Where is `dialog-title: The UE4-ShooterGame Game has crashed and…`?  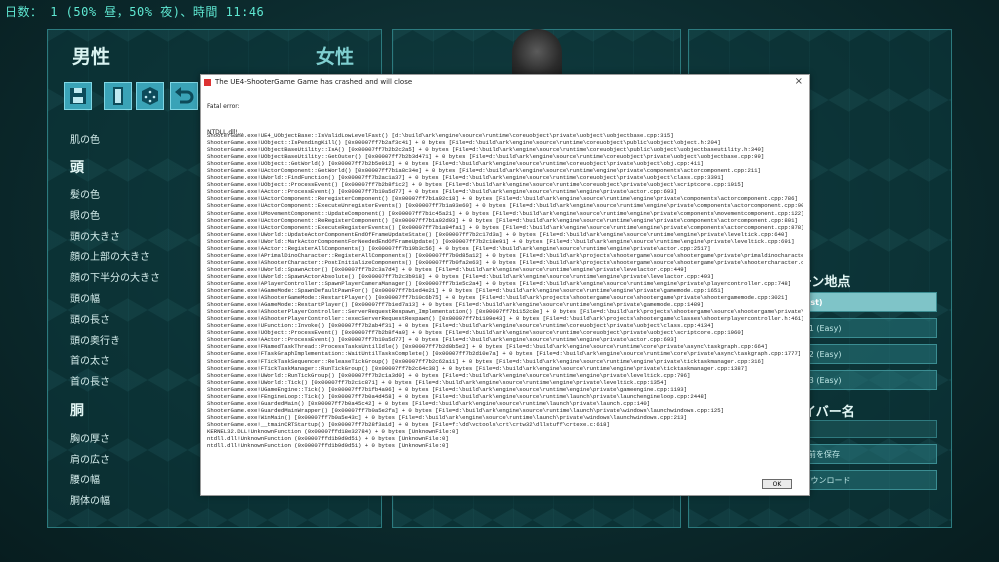 dialog-title: The UE4-ShooterGame Game has crashed and… is located at coordinates (314, 82).